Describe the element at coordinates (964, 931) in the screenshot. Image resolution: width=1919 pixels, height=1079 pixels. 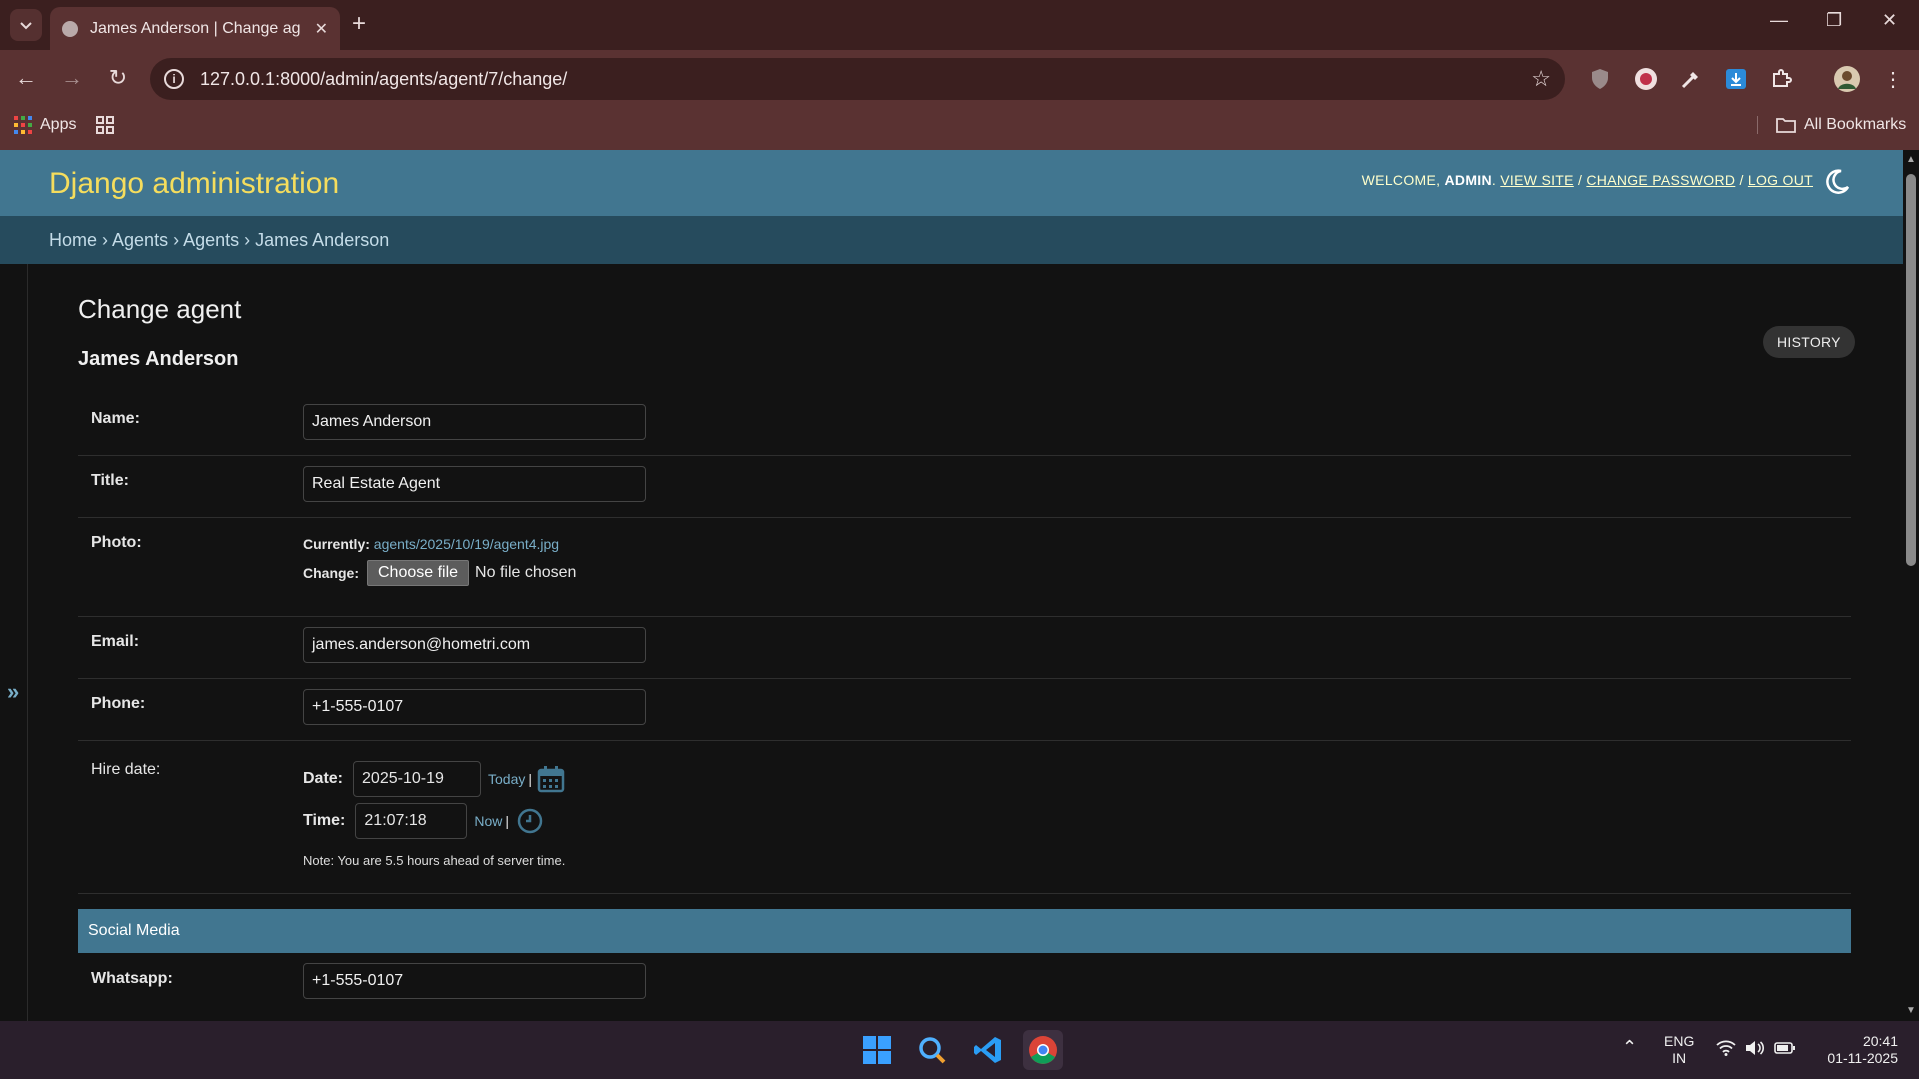
I see `social-media-fieldset-title: Social Media` at that location.